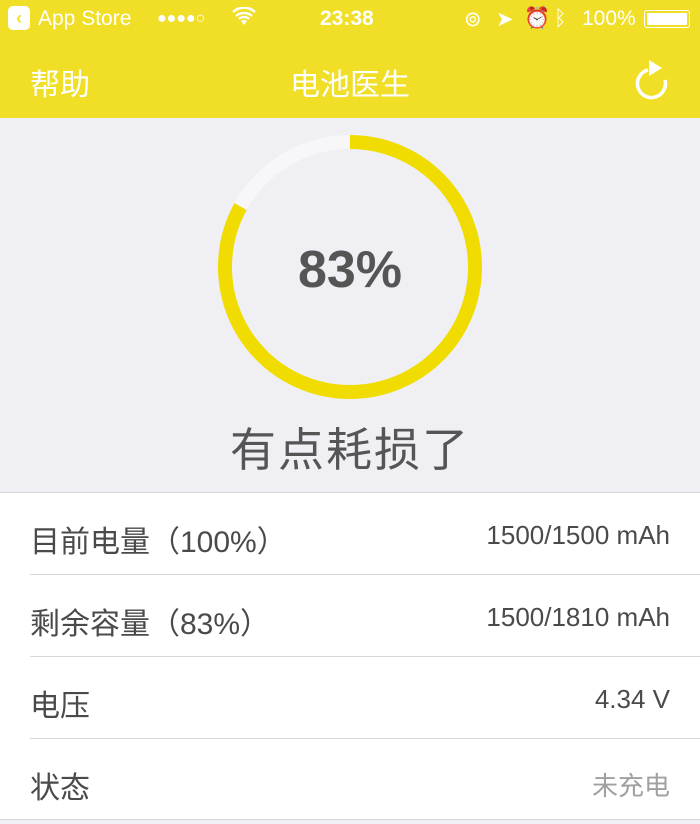 This screenshot has height=824, width=700. I want to click on row-voltage: 电压 4.34 V, so click(365, 698).